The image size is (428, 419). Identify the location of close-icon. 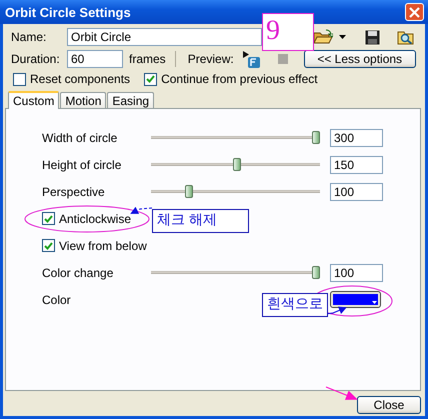
(414, 12).